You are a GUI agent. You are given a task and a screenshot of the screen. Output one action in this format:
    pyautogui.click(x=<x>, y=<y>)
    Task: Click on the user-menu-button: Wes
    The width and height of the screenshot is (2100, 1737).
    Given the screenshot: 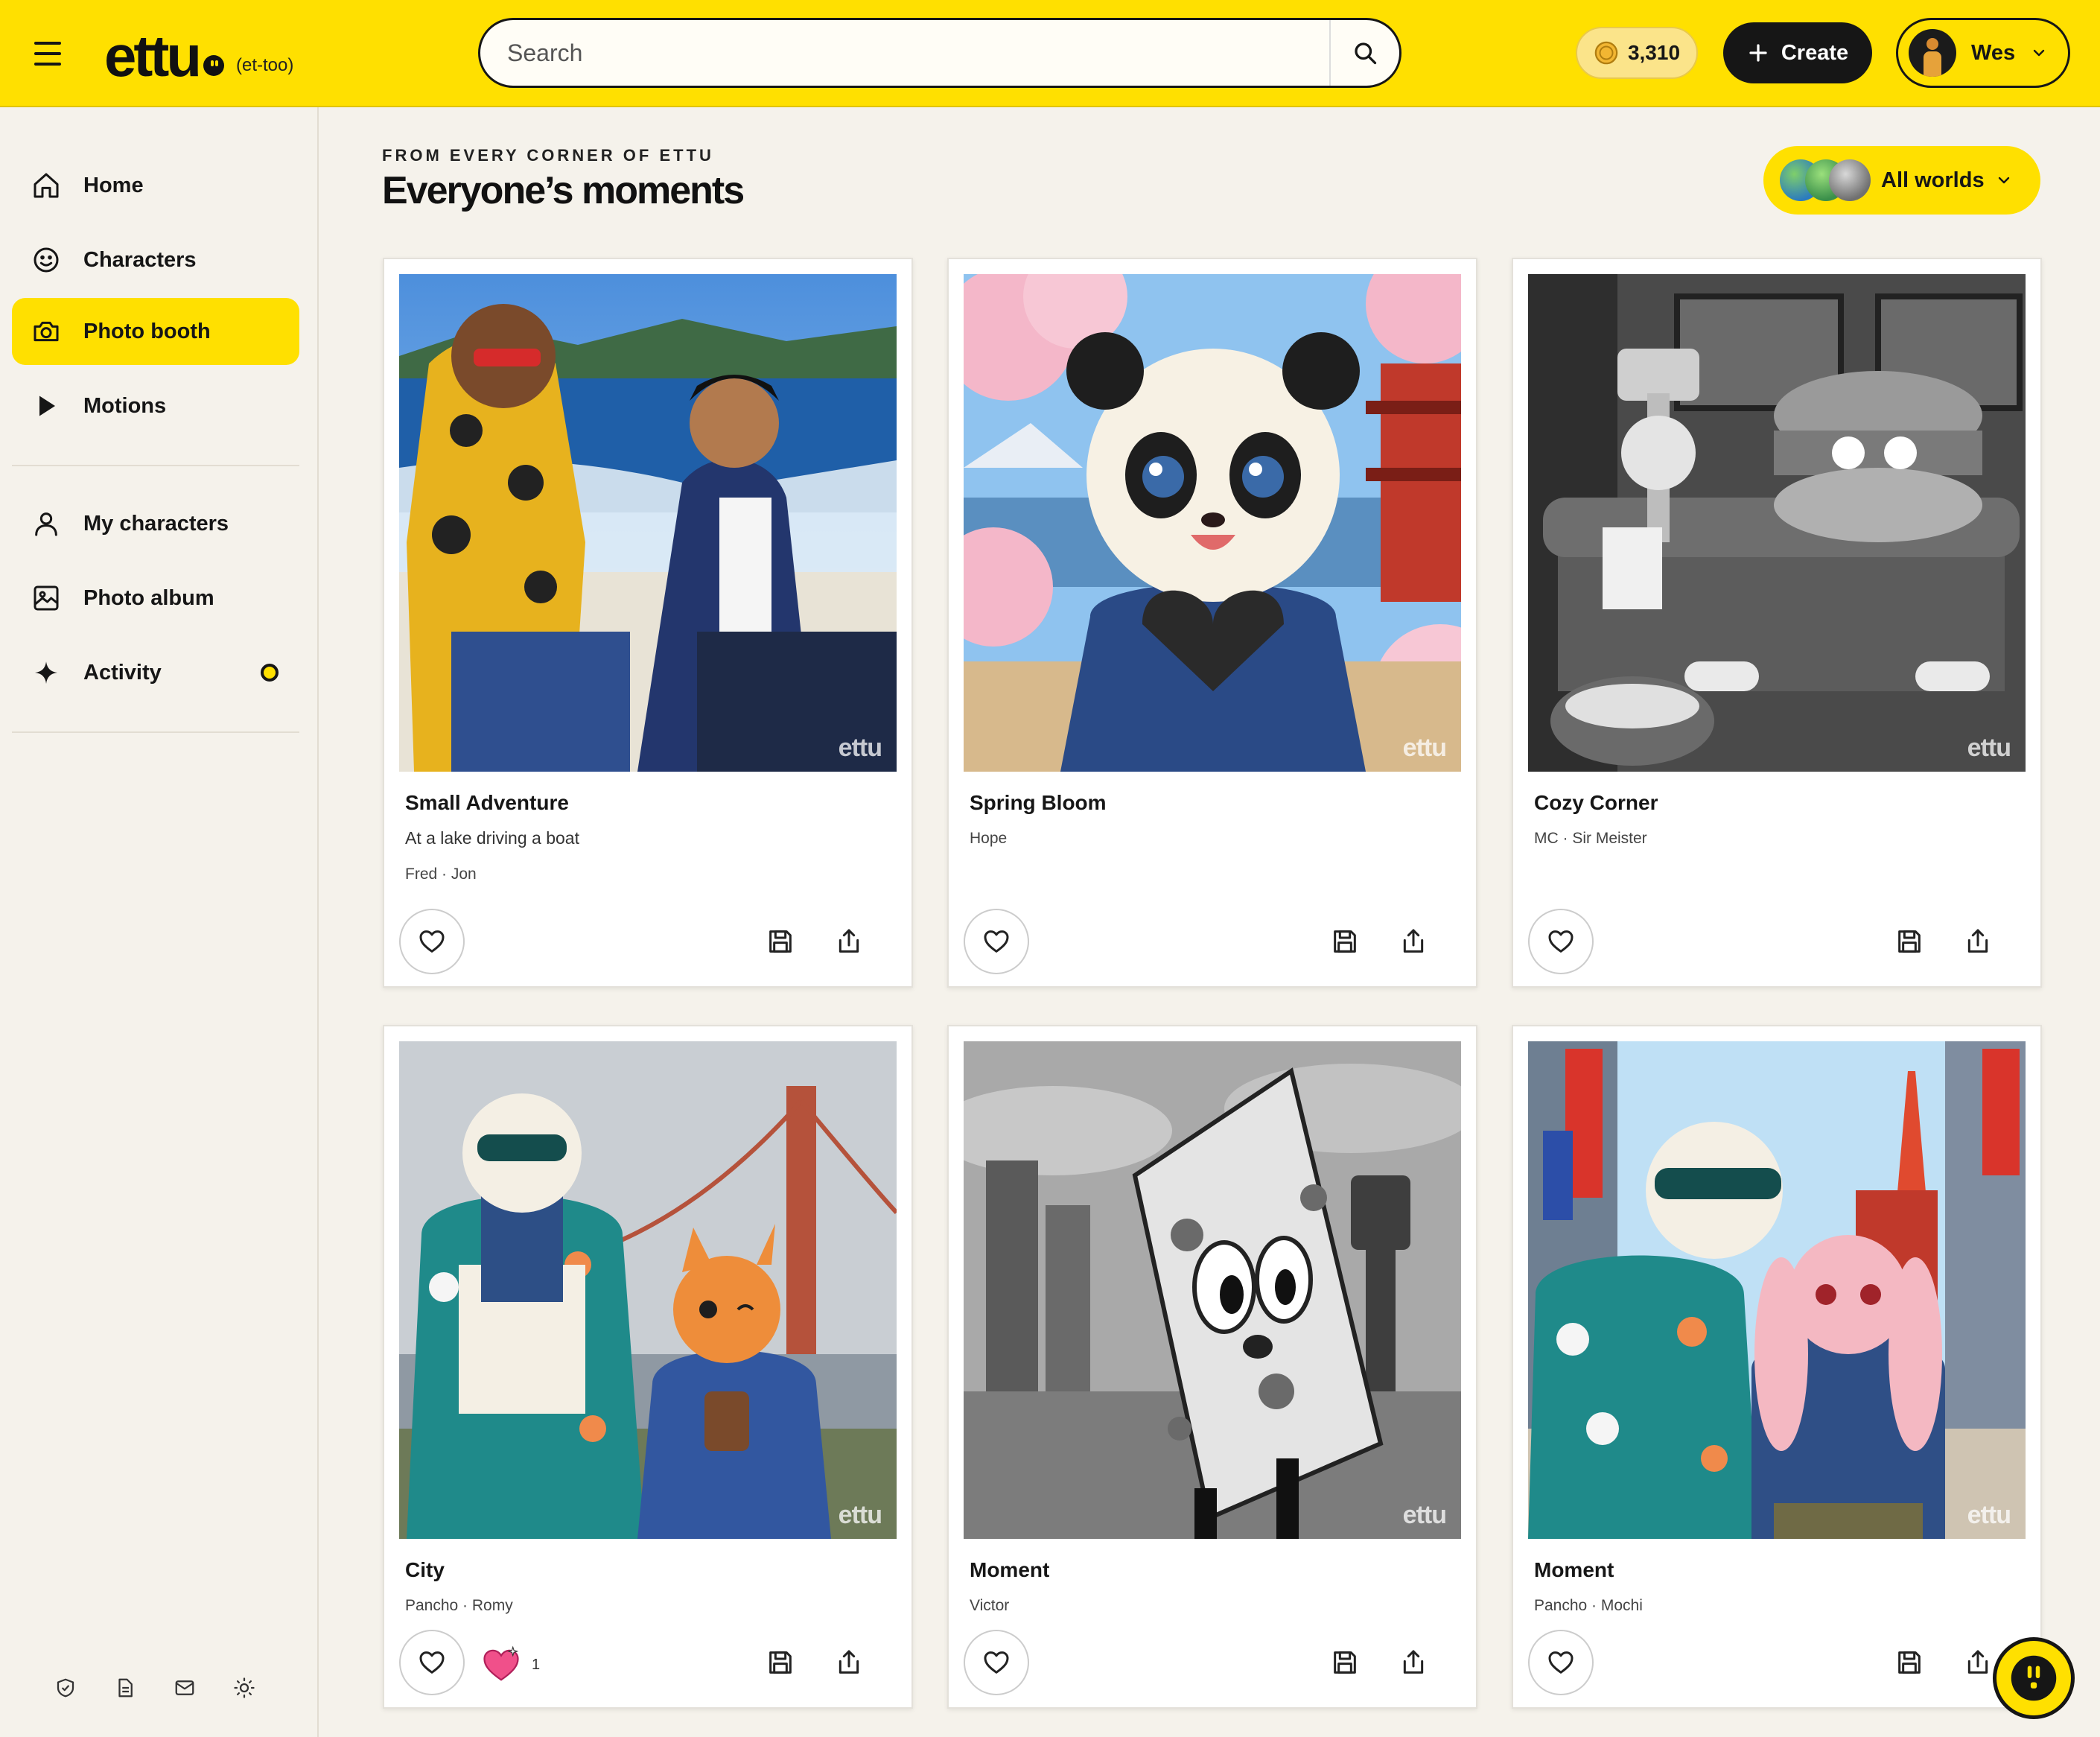 What is the action you would take?
    pyautogui.click(x=1983, y=53)
    